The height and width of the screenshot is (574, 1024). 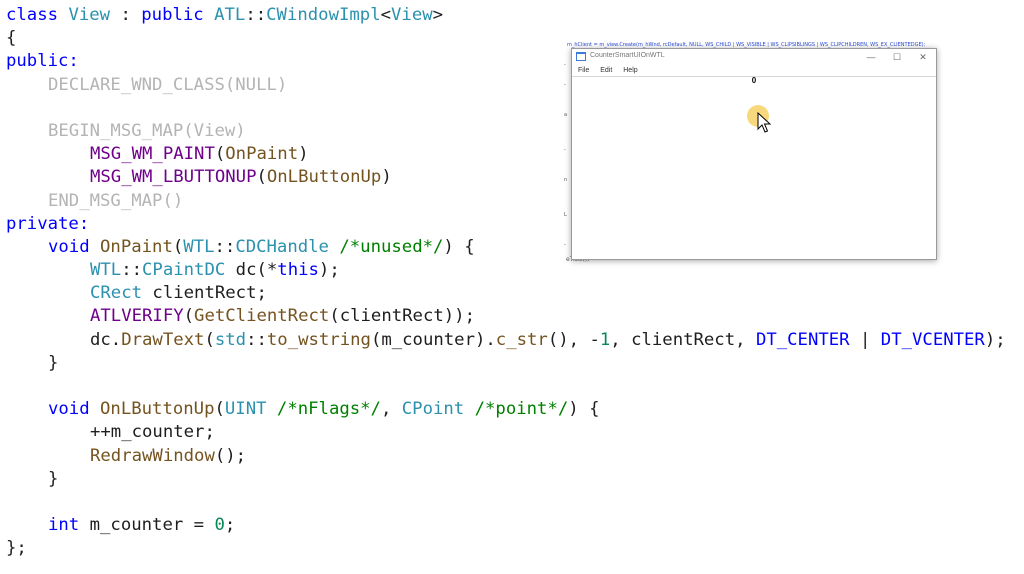 I want to click on code-token: DECLARE_WND_CLASS(NULL), so click(x=168, y=84).